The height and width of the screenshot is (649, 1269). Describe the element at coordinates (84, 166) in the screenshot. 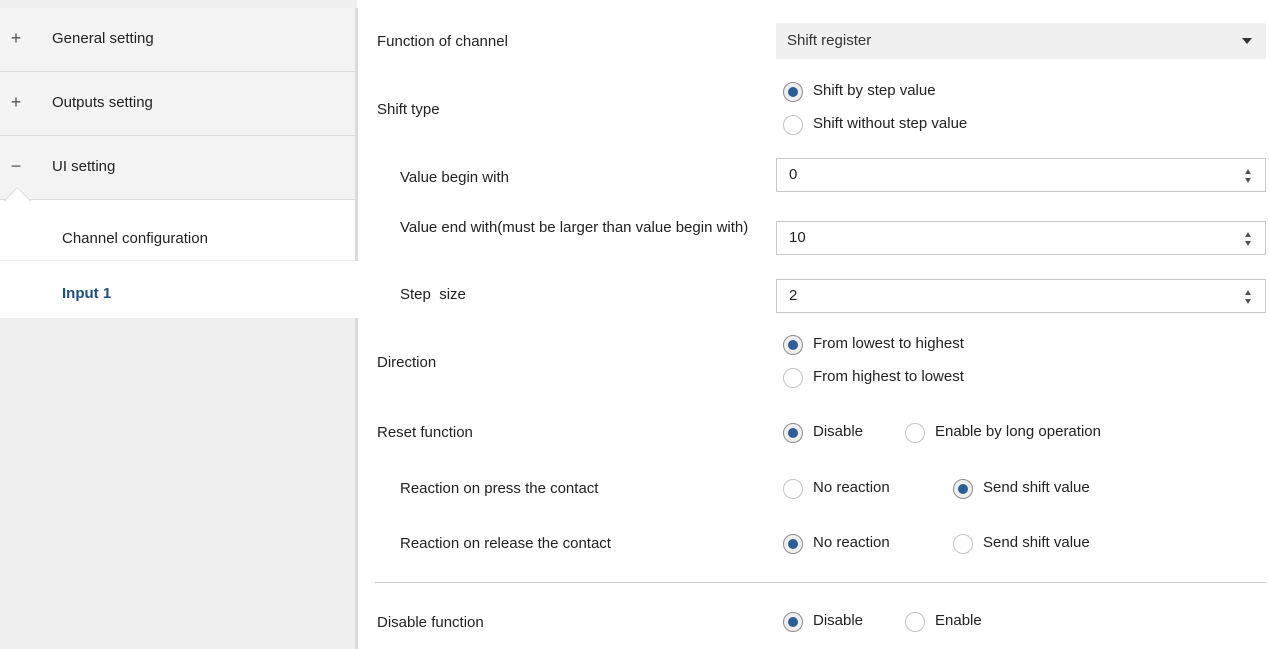

I see `sidebar-item-label: UI setting` at that location.